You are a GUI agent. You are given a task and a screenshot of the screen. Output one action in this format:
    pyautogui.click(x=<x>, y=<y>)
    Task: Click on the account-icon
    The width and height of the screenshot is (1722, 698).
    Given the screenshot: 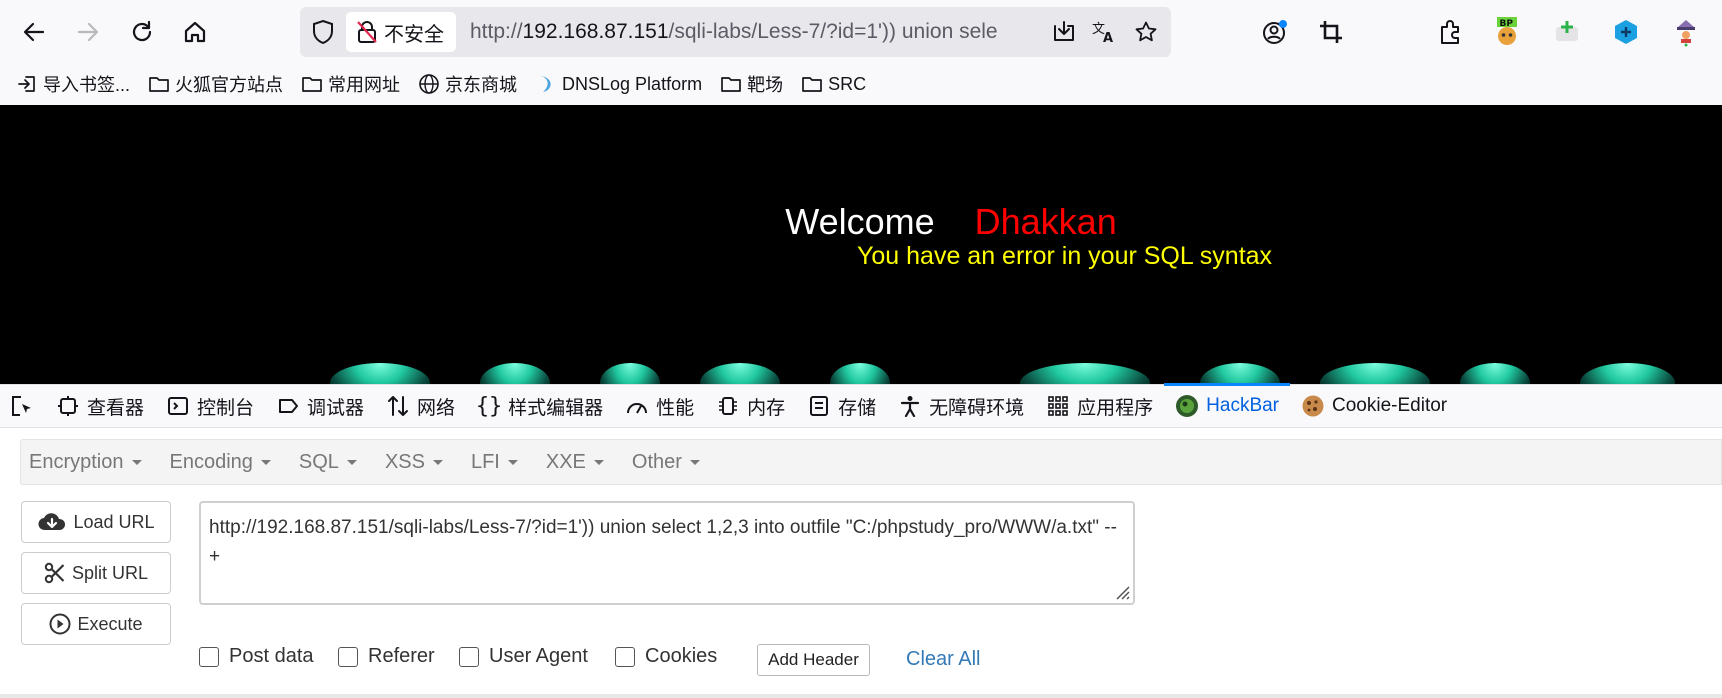 What is the action you would take?
    pyautogui.click(x=1275, y=32)
    